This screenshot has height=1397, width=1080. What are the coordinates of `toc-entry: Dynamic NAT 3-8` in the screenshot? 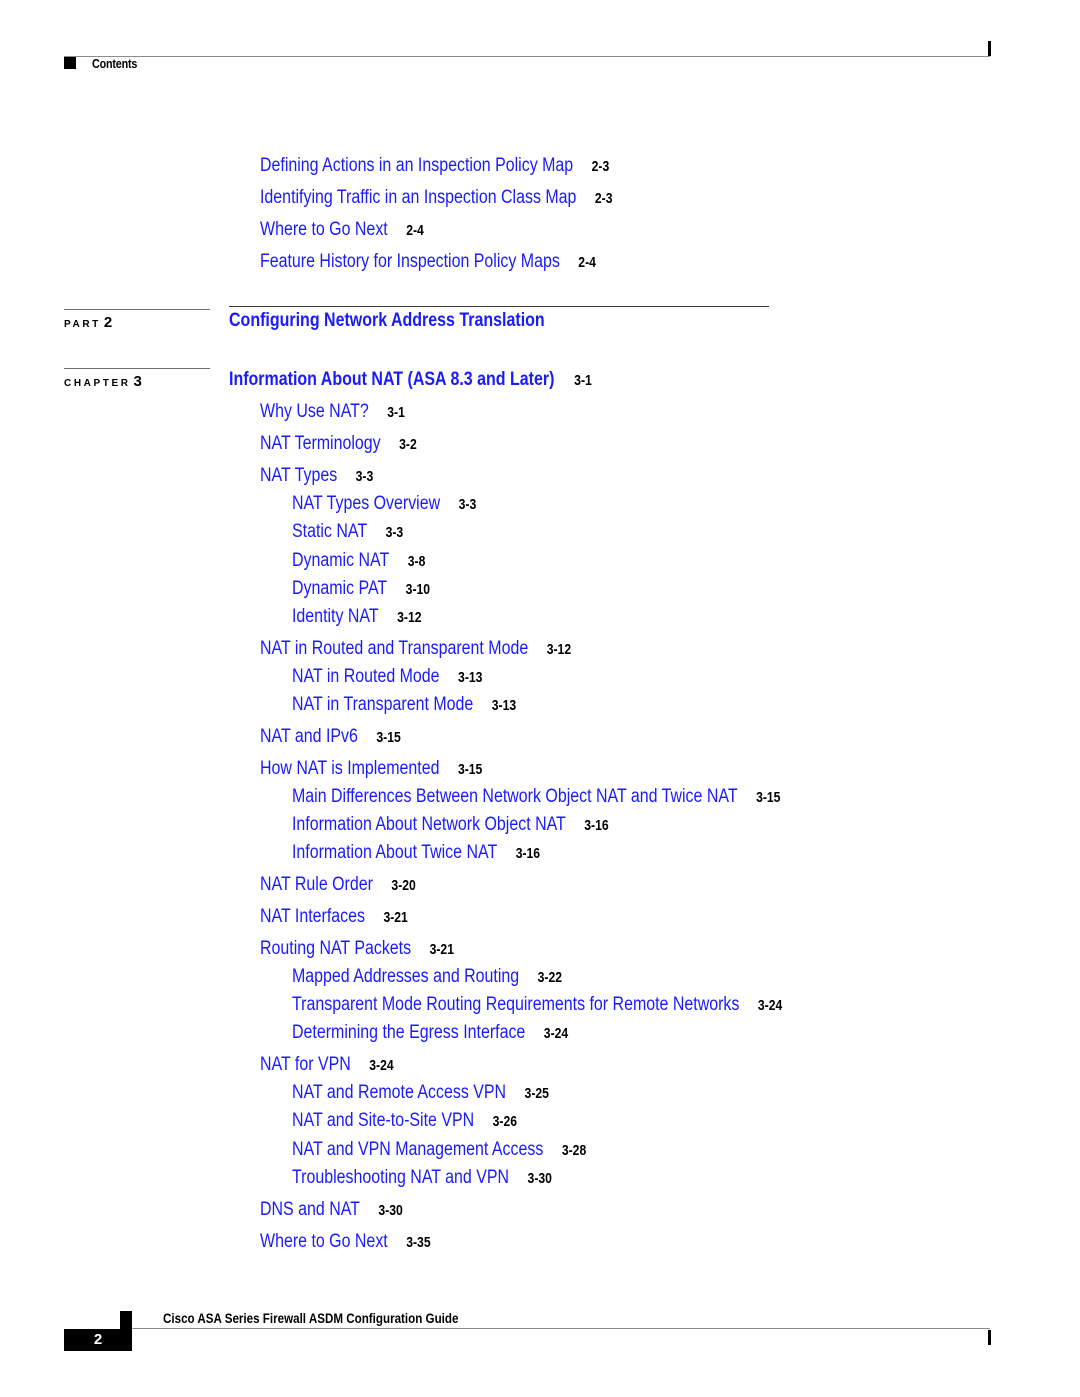 It's located at (358, 561).